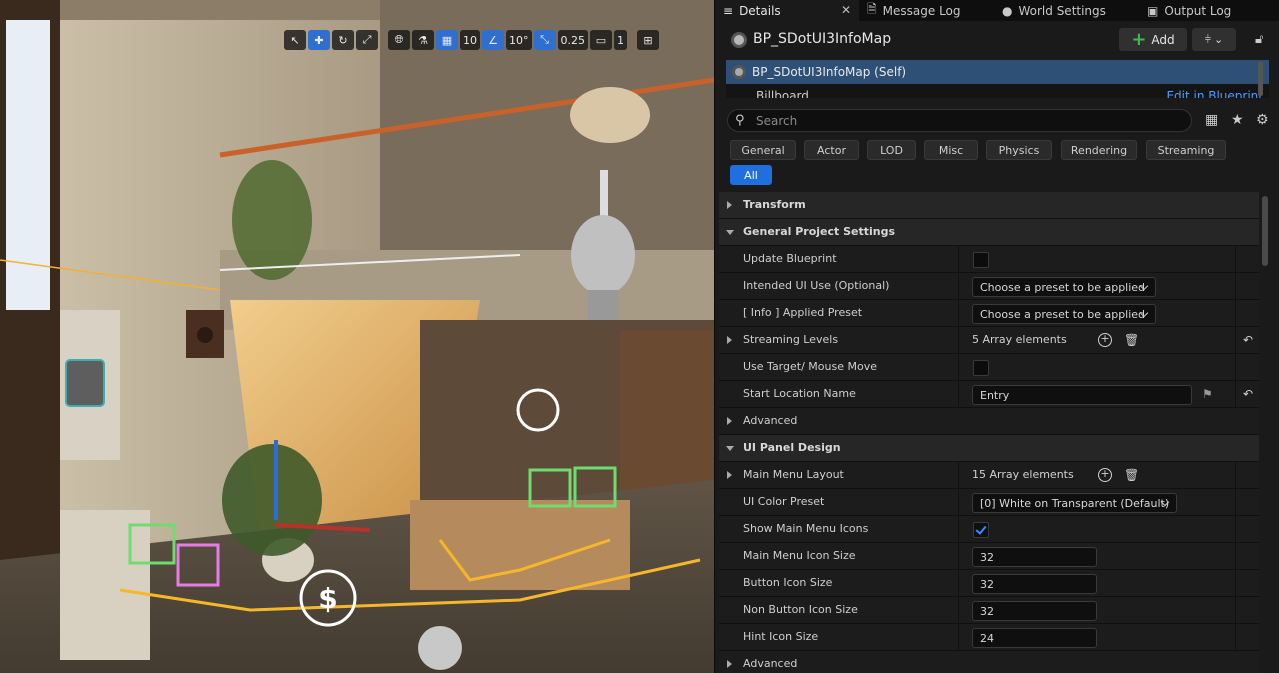  I want to click on property-use-target-mouse-move: Use Target/ Mouse Move, so click(989, 367).